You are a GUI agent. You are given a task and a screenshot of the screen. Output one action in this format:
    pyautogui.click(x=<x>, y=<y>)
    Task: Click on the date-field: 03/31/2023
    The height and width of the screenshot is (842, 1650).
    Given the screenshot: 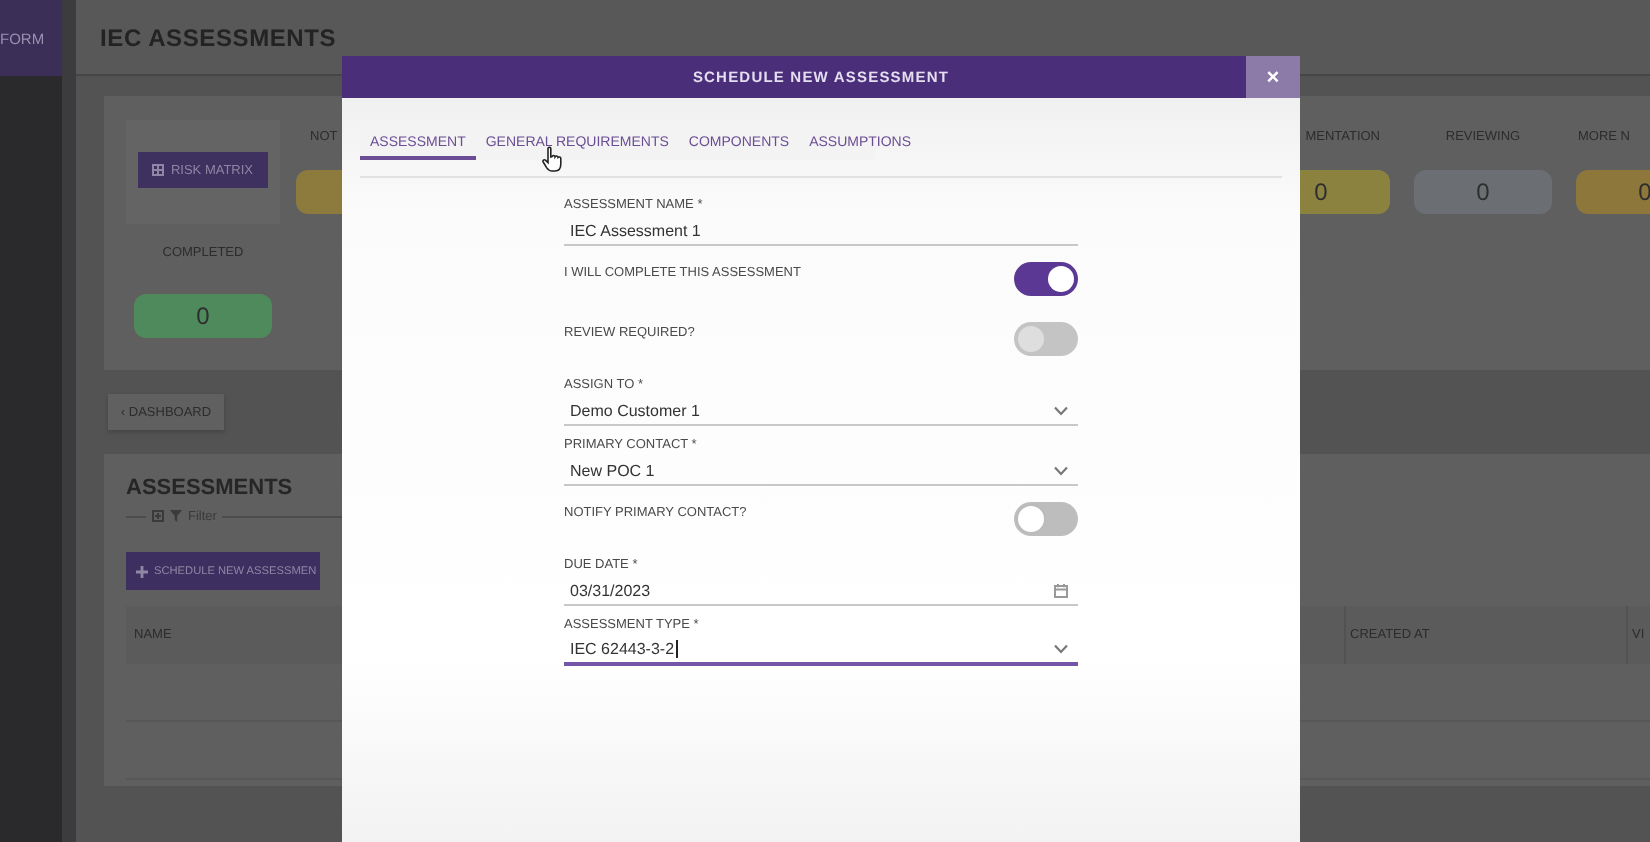 What is the action you would take?
    pyautogui.click(x=821, y=591)
    